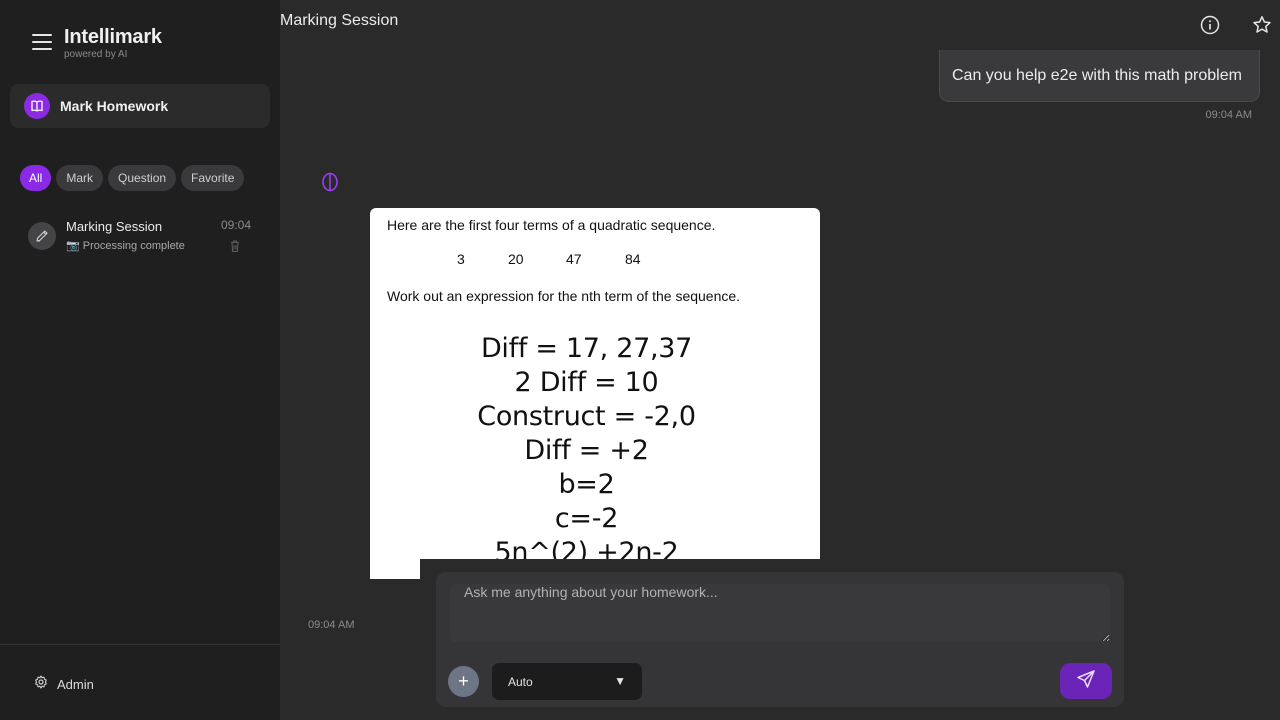 The image size is (1280, 720). I want to click on send-icon, so click(1086, 681).